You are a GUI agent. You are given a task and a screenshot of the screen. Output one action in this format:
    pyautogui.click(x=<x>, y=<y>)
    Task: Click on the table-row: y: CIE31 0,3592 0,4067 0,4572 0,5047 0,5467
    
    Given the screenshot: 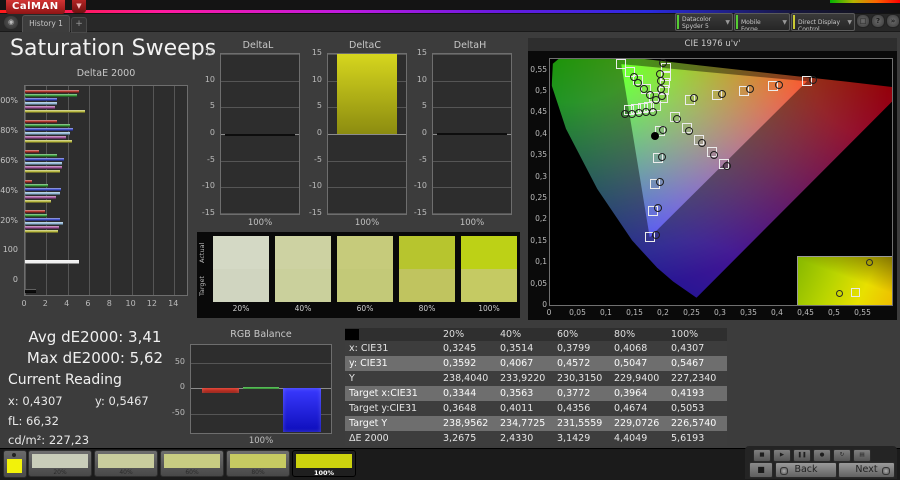 What is the action you would take?
    pyautogui.click(x=536, y=363)
    